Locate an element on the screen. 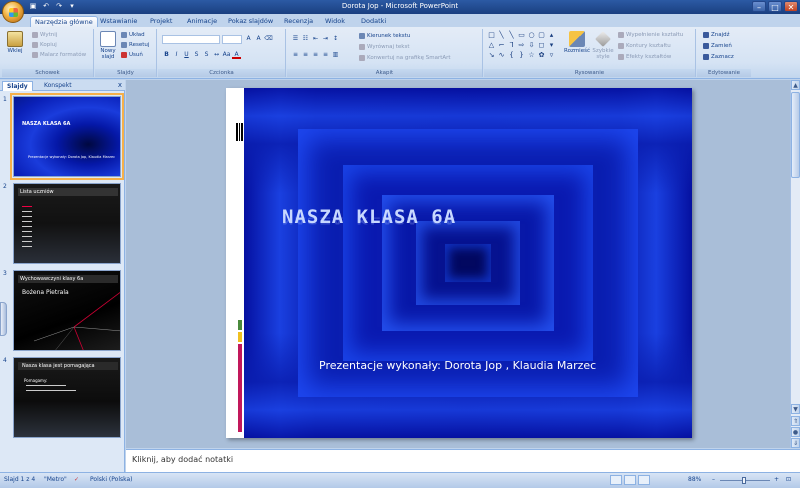 The width and height of the screenshot is (800, 488). format-painter-button: Malarz formatów is located at coordinates (59, 55).